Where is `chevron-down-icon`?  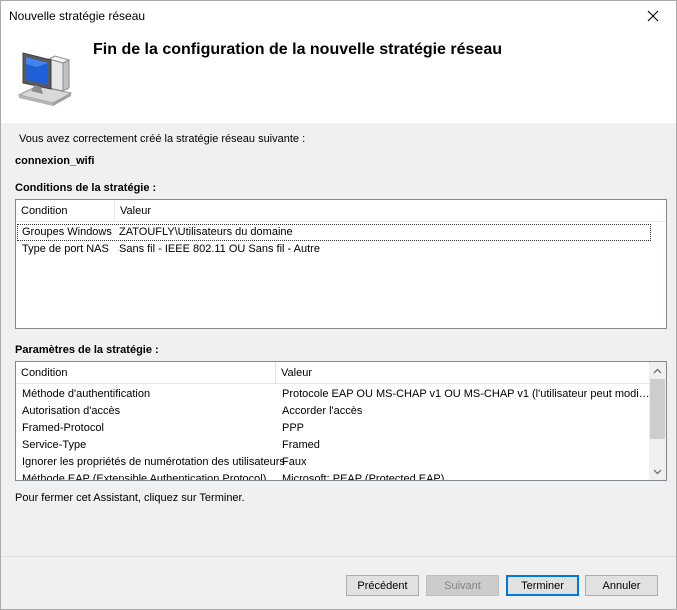 chevron-down-icon is located at coordinates (657, 471).